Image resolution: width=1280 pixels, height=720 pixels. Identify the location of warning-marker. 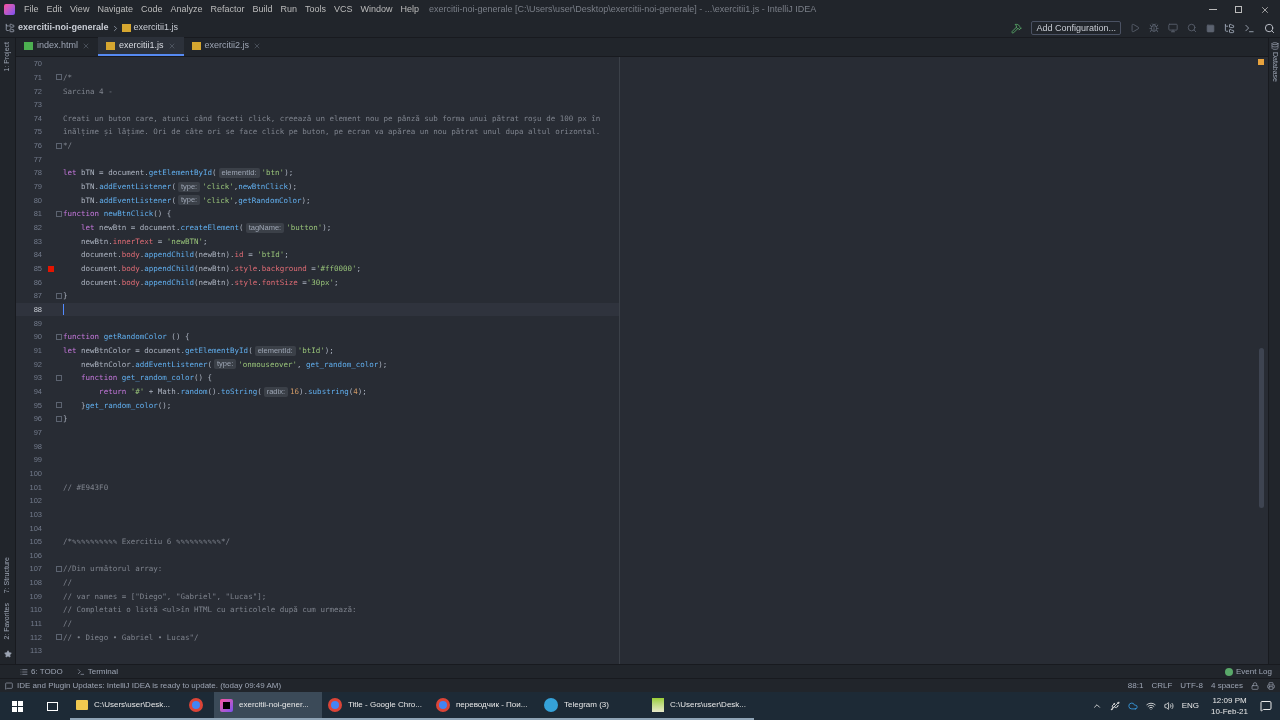
(1261, 62).